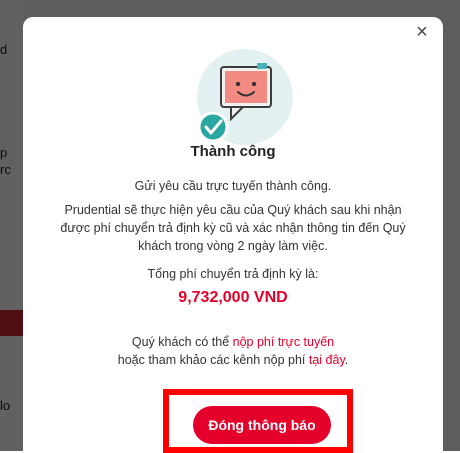 The image size is (460, 453). What do you see at coordinates (327, 360) in the screenshot?
I see `payment-channels-link: tại đây` at bounding box center [327, 360].